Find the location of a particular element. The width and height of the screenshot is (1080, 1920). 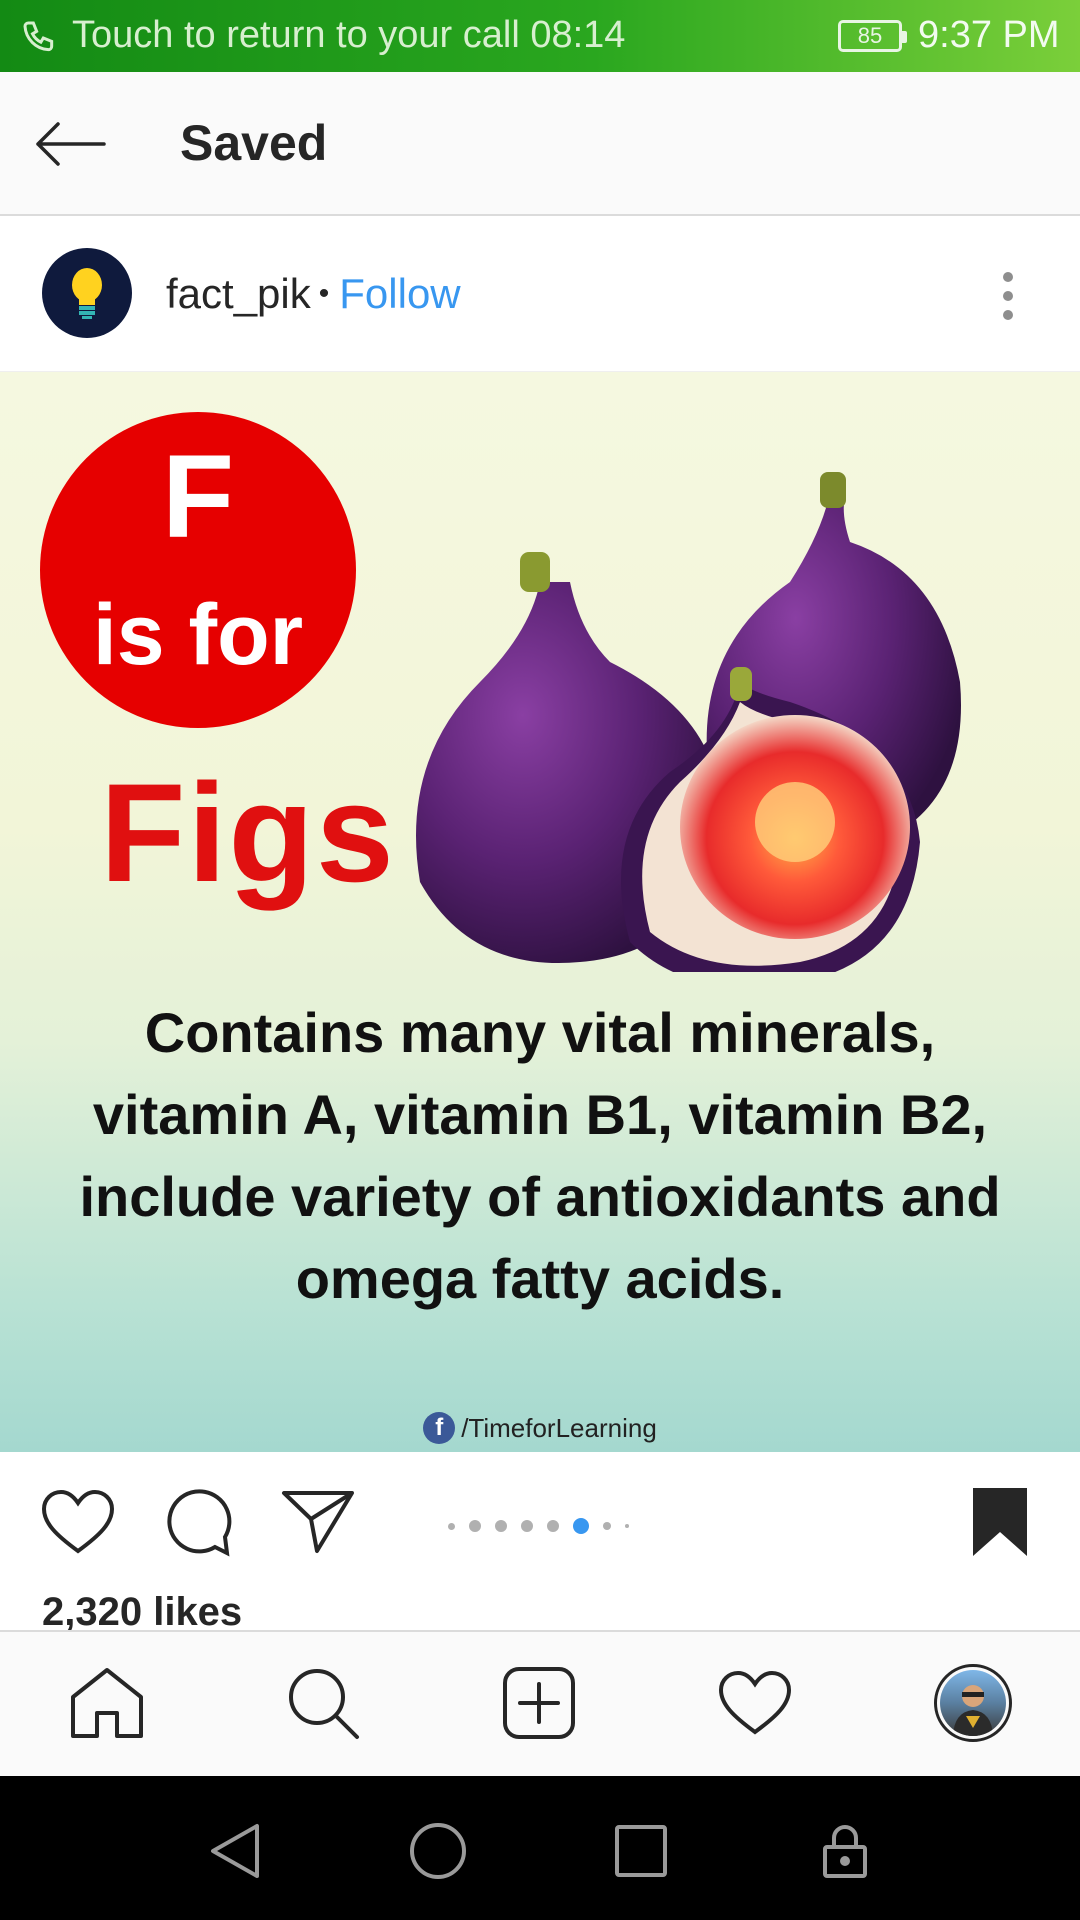

more-options-button is located at coordinates (1008, 296).